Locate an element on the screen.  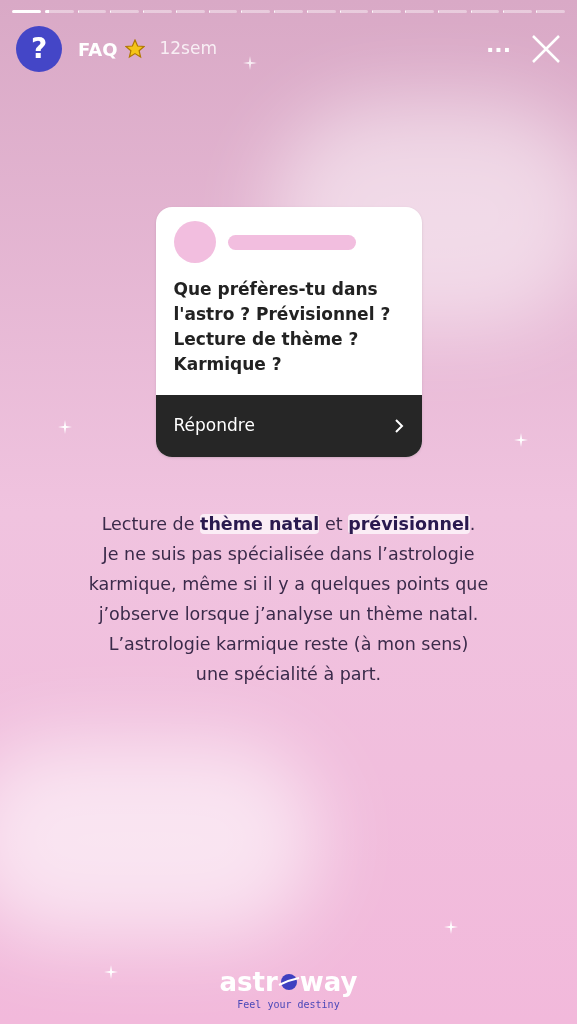
question-text: Que préfères-tu dans l'astro ? Prévisionnel ? Lecture de thème ? Karmique ? is located at coordinates (282, 327).